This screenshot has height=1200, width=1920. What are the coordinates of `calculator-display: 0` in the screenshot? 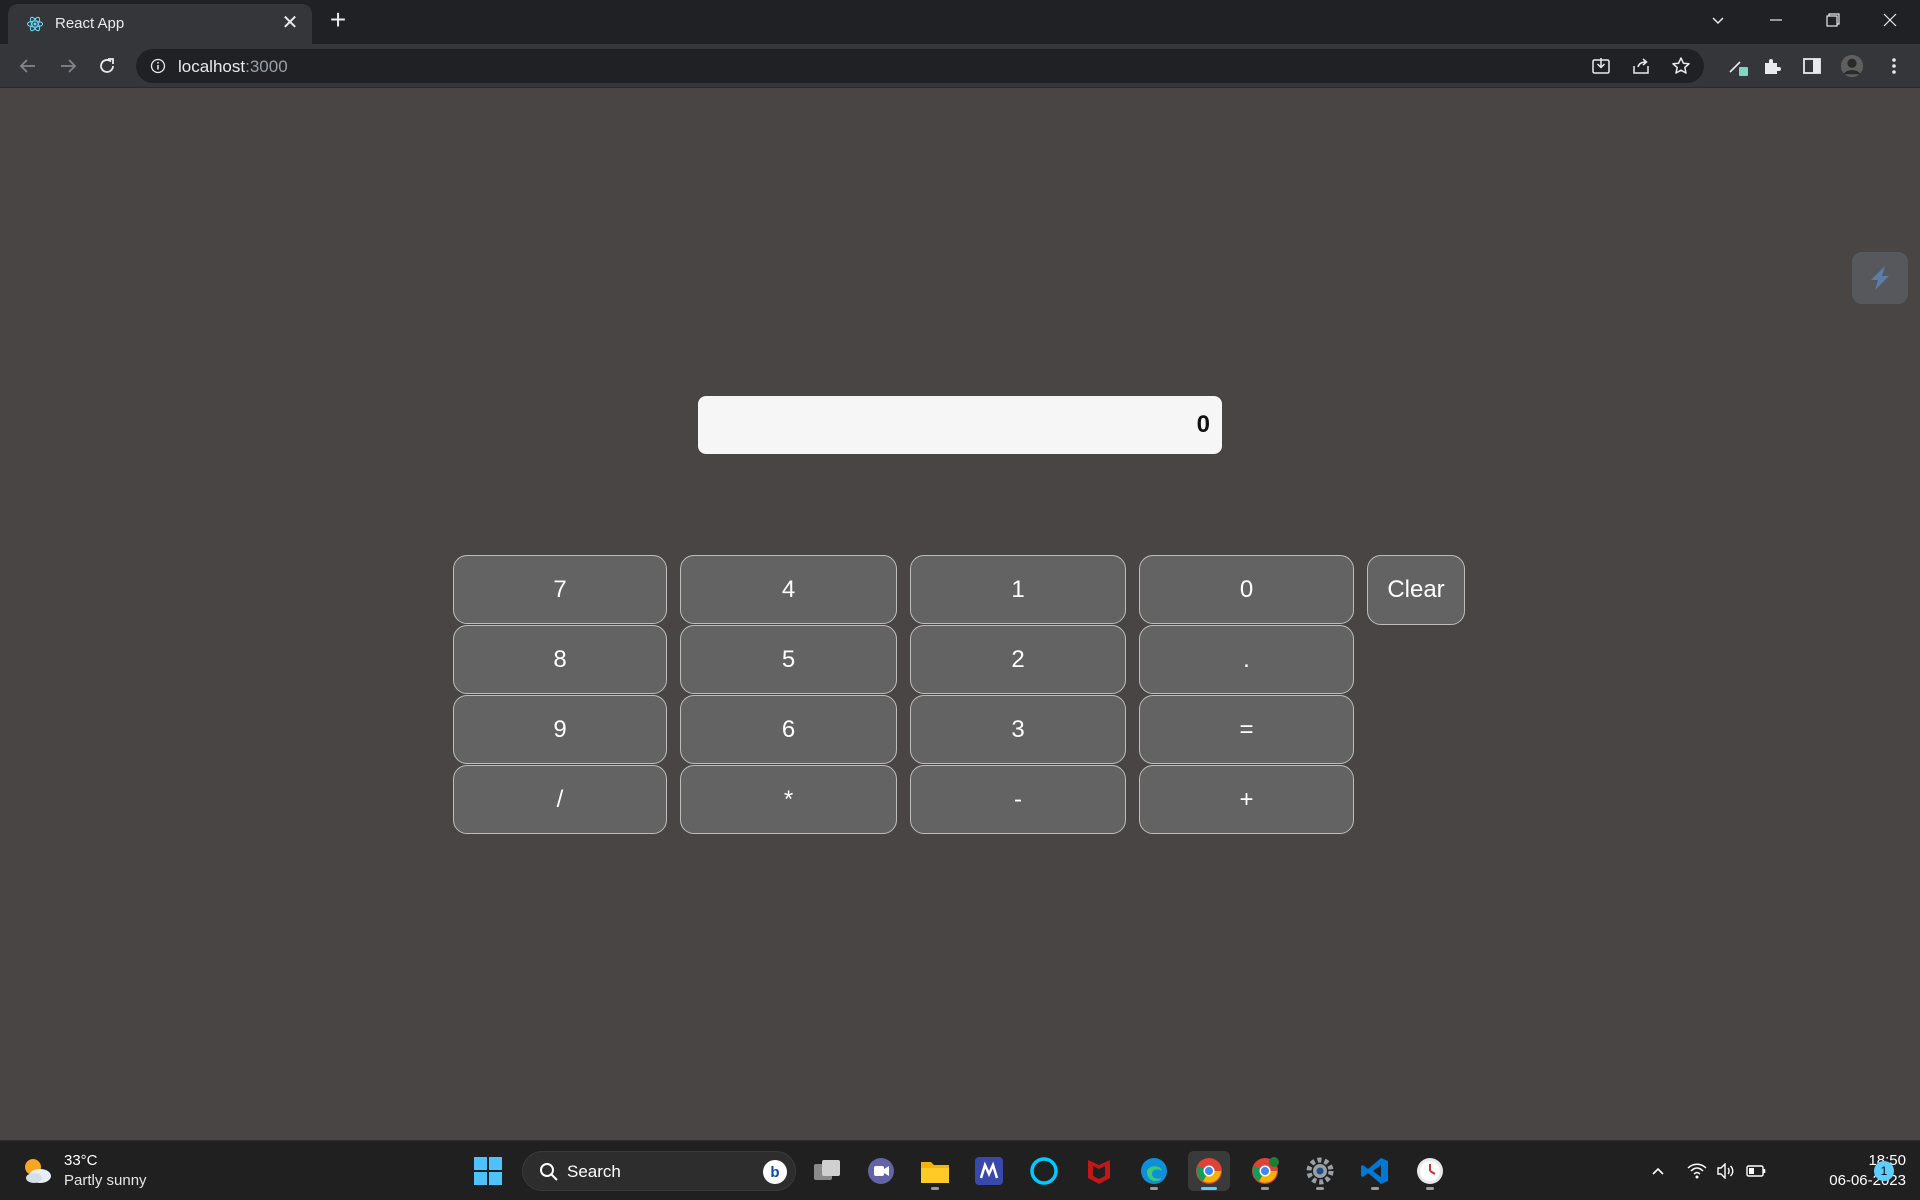 It's located at (960, 425).